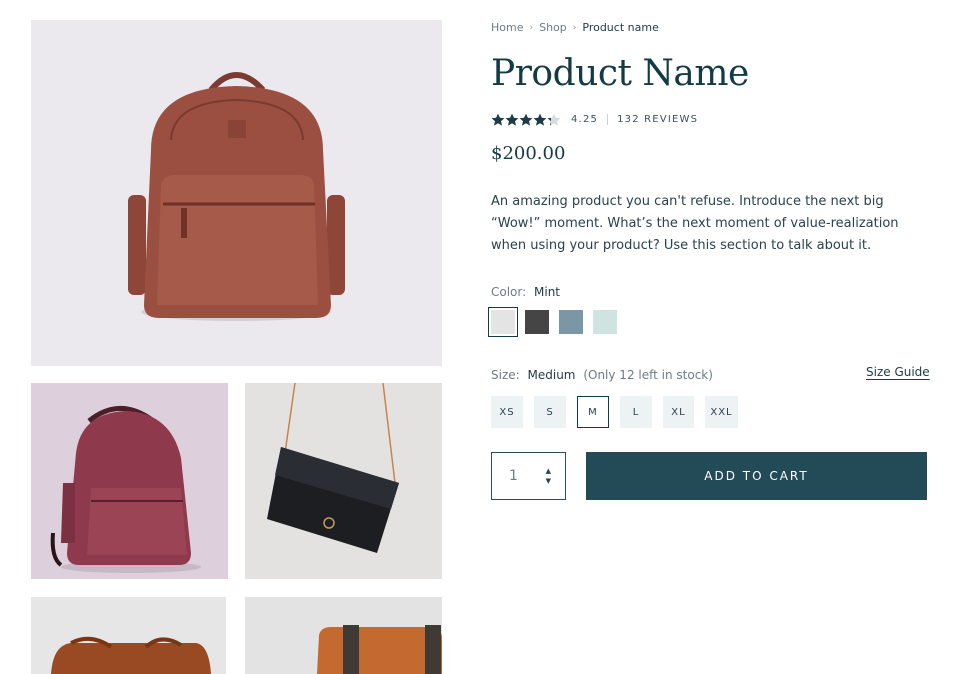 This screenshot has height=674, width=958. What do you see at coordinates (585, 119) in the screenshot?
I see `rating-value: 4.25` at bounding box center [585, 119].